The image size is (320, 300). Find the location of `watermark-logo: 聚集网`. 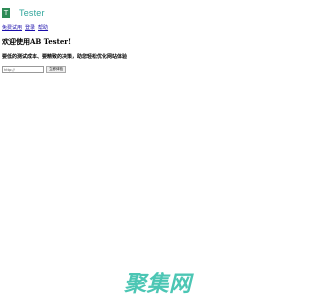

watermark-logo: 聚集网 is located at coordinates (158, 284).